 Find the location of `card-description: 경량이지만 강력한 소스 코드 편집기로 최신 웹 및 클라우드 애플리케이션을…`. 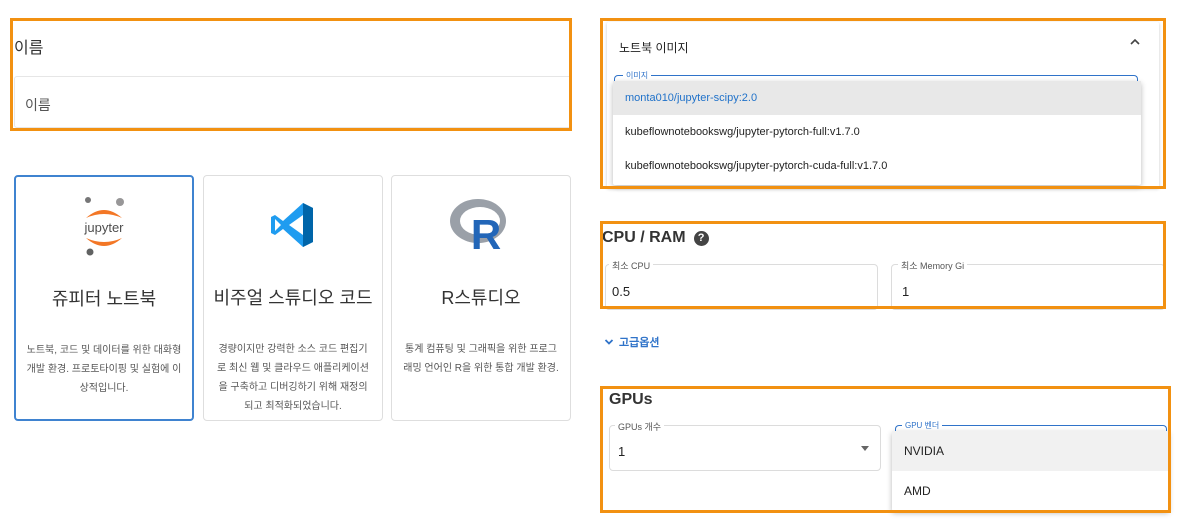

card-description: 경량이지만 강력한 소스 코드 편집기로 최신 웹 및 클라우드 애플리케이션을… is located at coordinates (293, 378).